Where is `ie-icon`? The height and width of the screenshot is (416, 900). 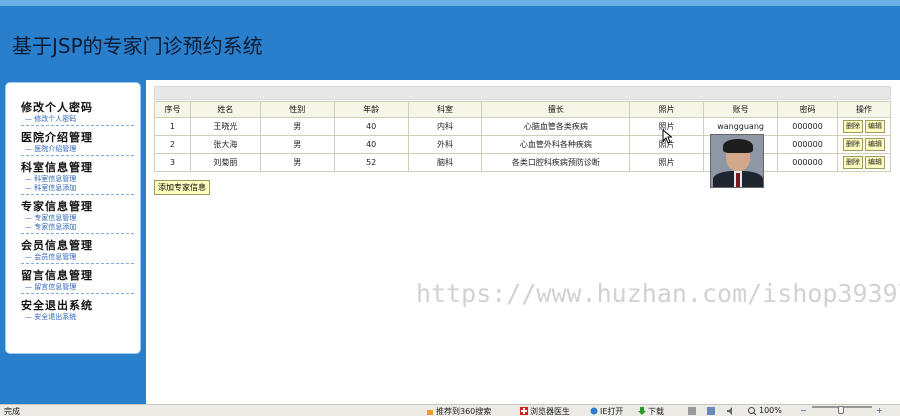 ie-icon is located at coordinates (594, 411).